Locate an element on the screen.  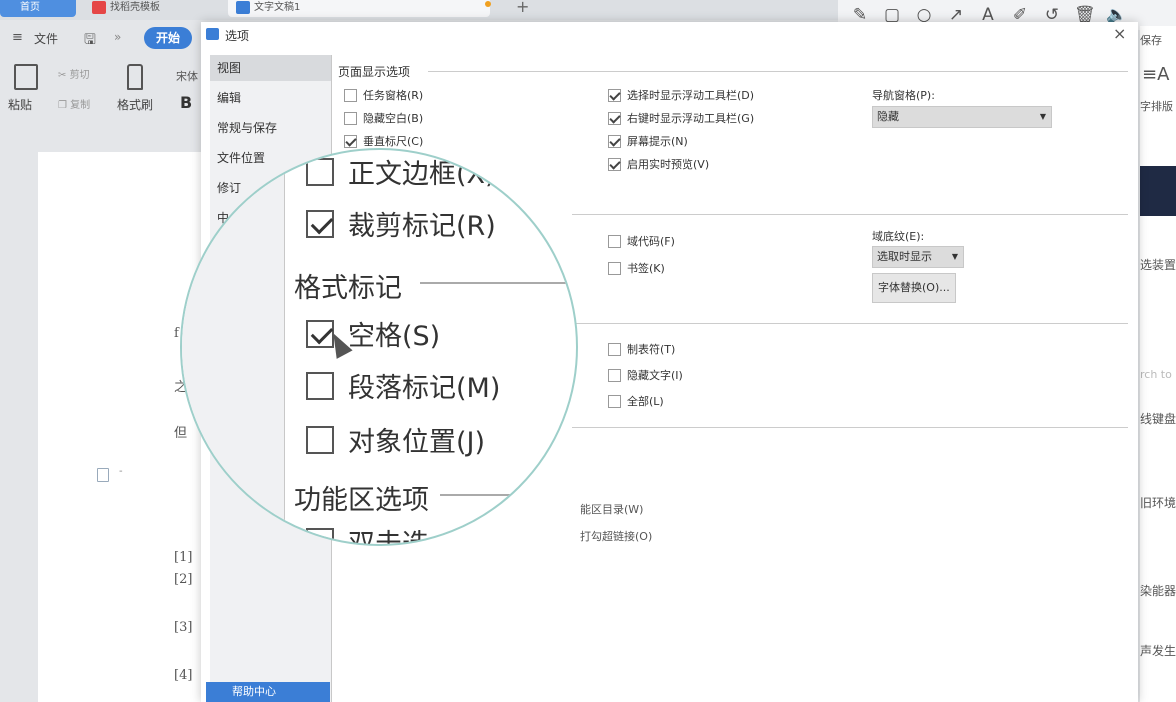
tab-template-label: 找稻壳模板 is located at coordinates (135, 7).